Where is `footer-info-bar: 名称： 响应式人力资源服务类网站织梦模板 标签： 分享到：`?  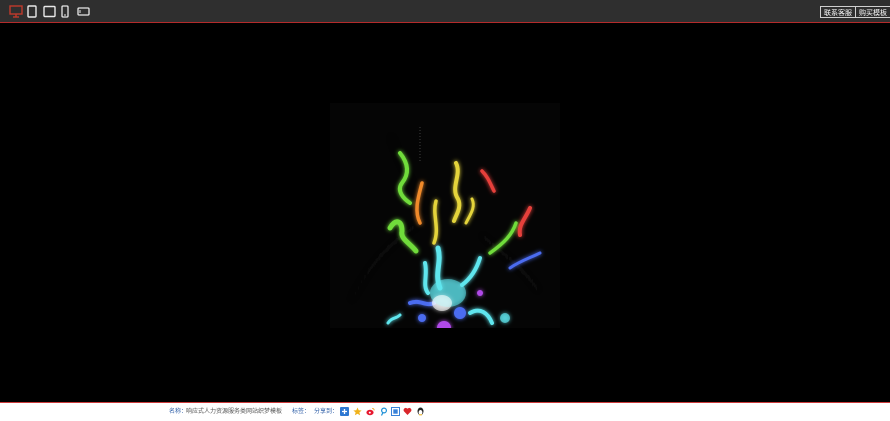
footer-info-bar: 名称： 响应式人力资源服务类网站织梦模板 标签： 分享到： is located at coordinates (445, 411).